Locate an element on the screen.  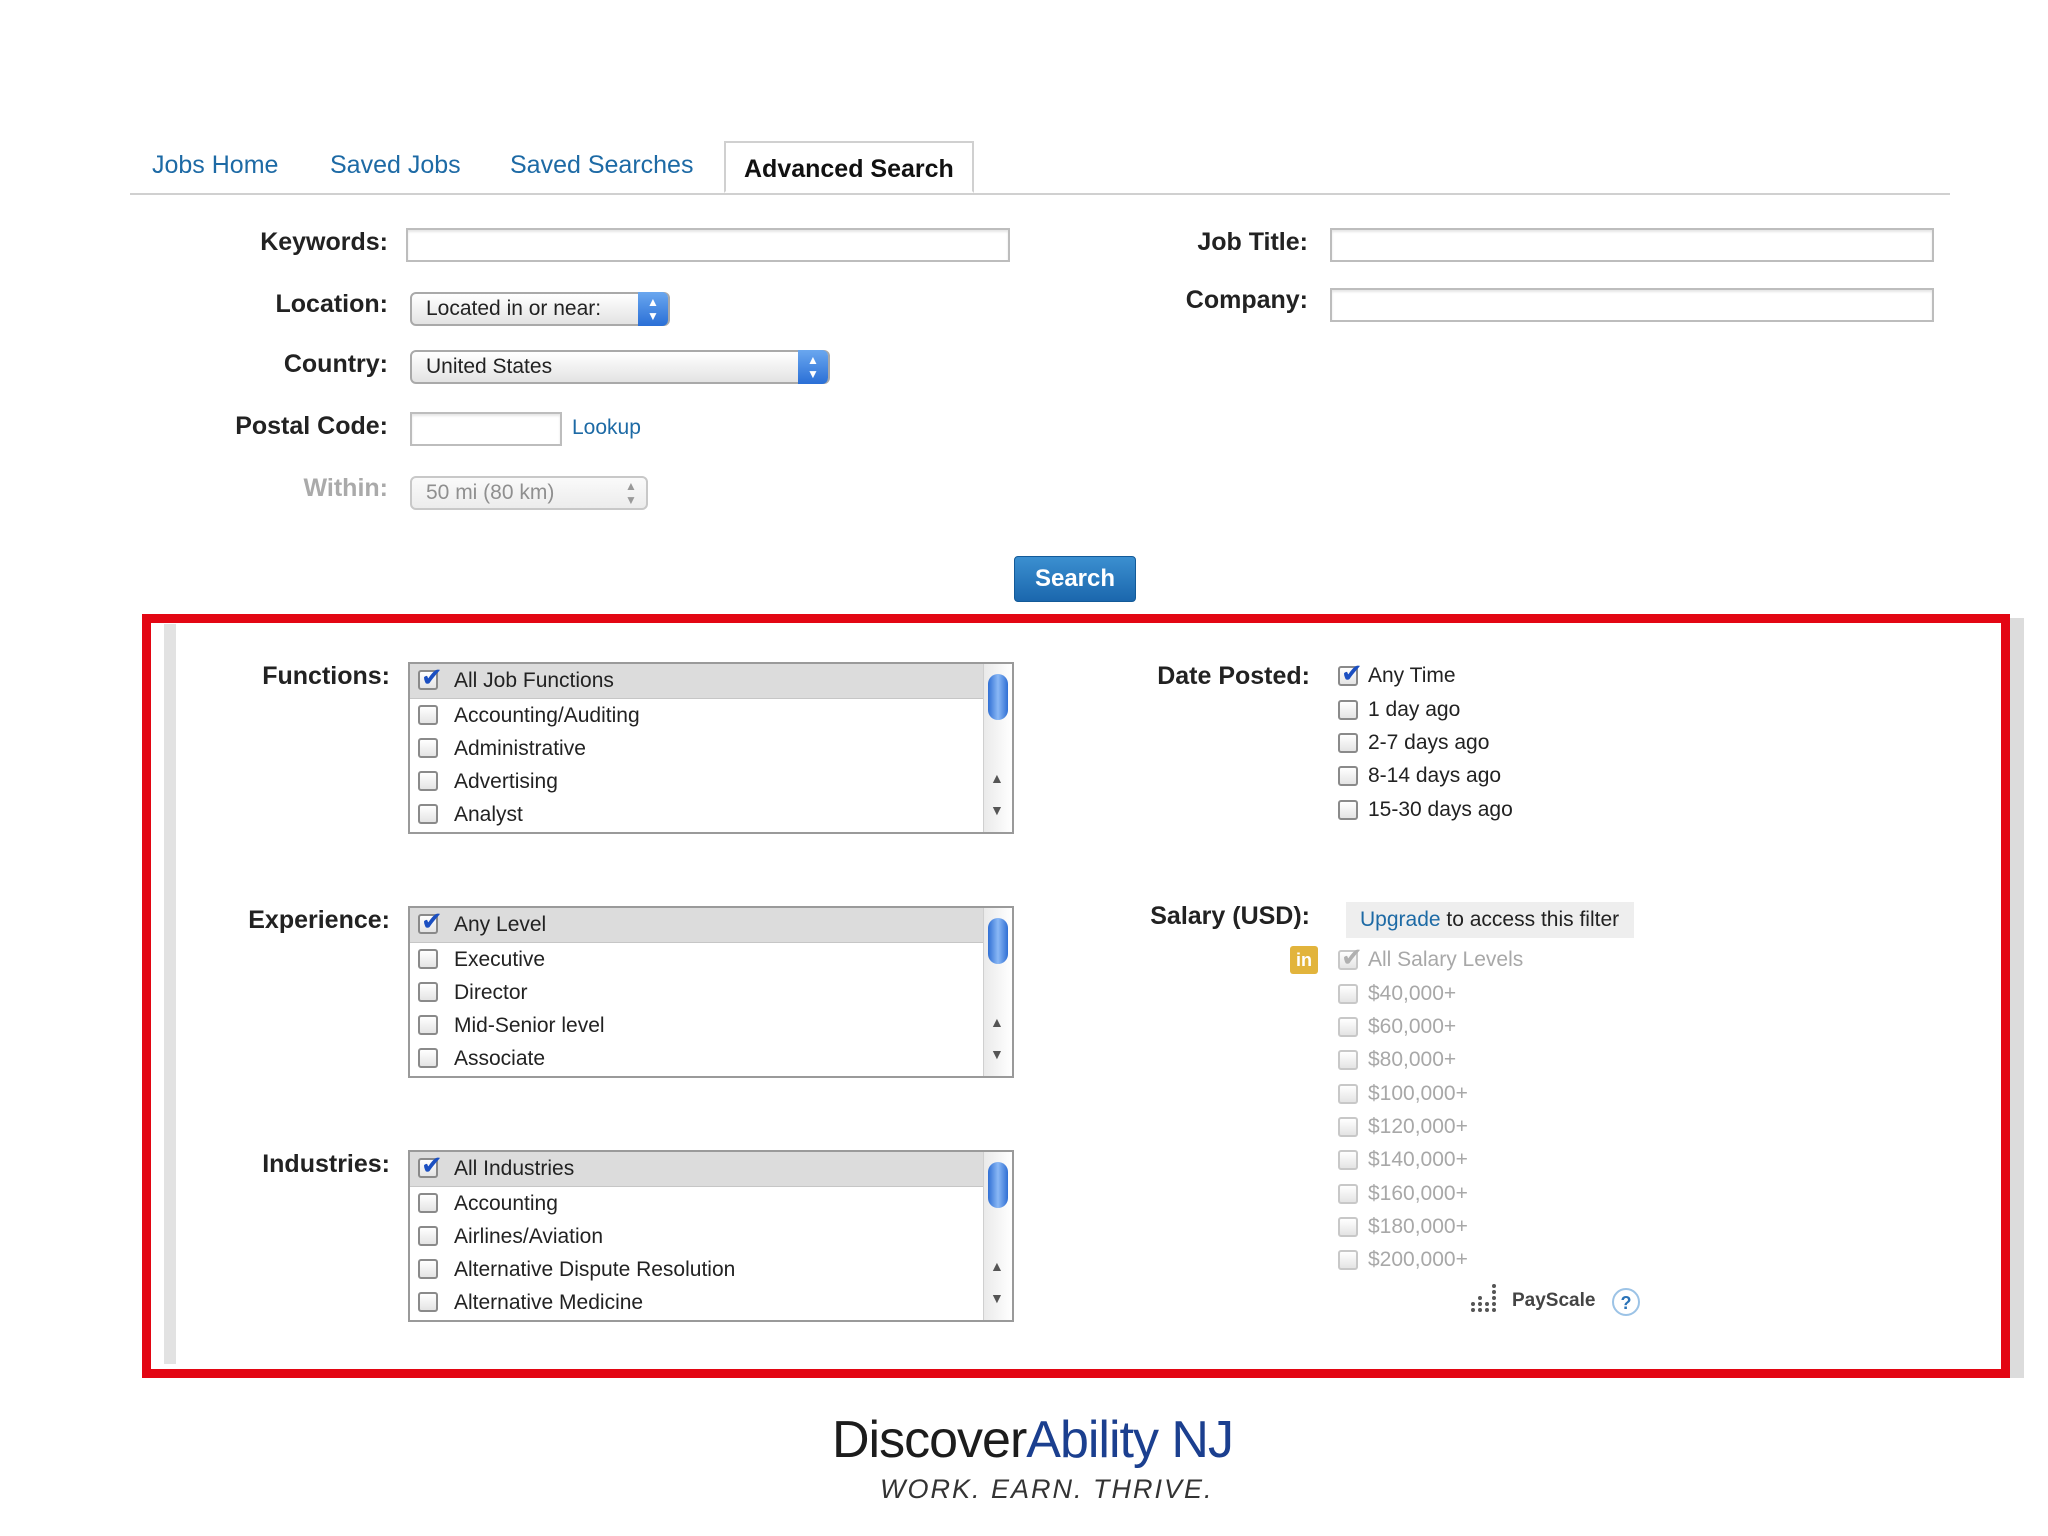
tab-saved-jobs: Saved Jobs is located at coordinates (395, 165).